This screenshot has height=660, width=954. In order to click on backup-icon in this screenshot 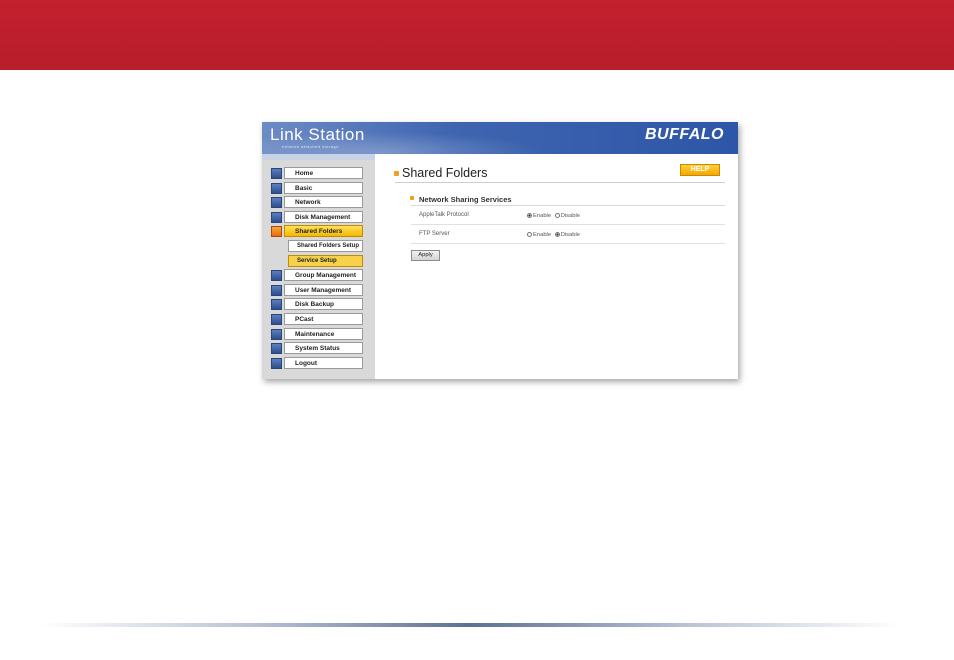, I will do `click(276, 305)`.